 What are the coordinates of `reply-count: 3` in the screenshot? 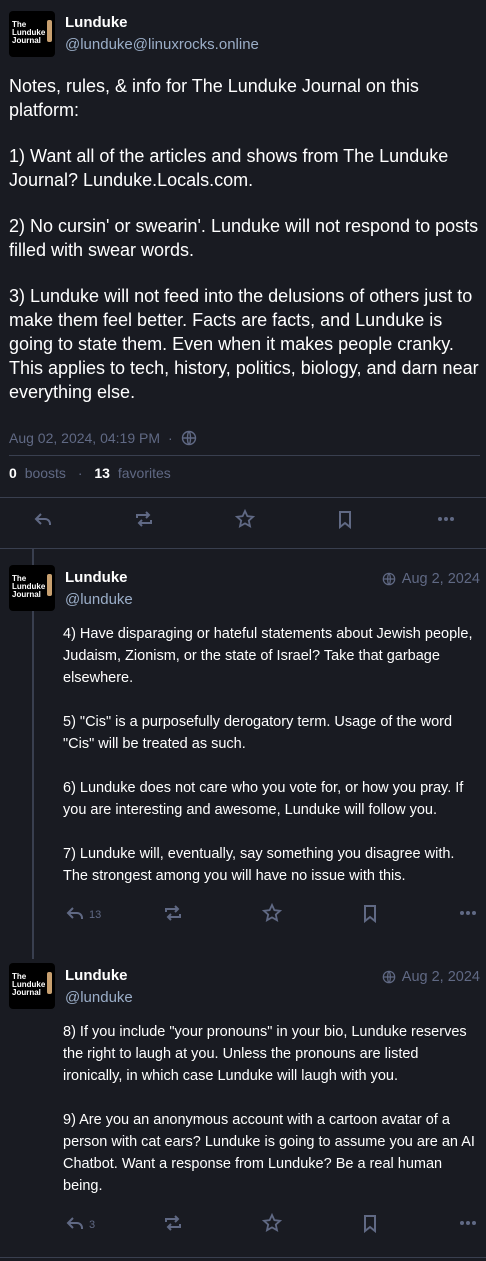 It's located at (92, 1225).